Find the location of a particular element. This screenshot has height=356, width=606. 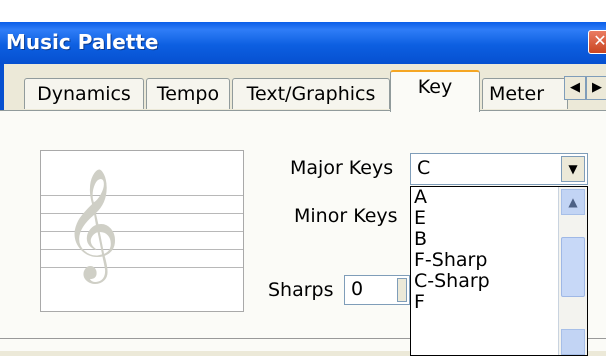

tab-meter: Meter is located at coordinates (525, 93).